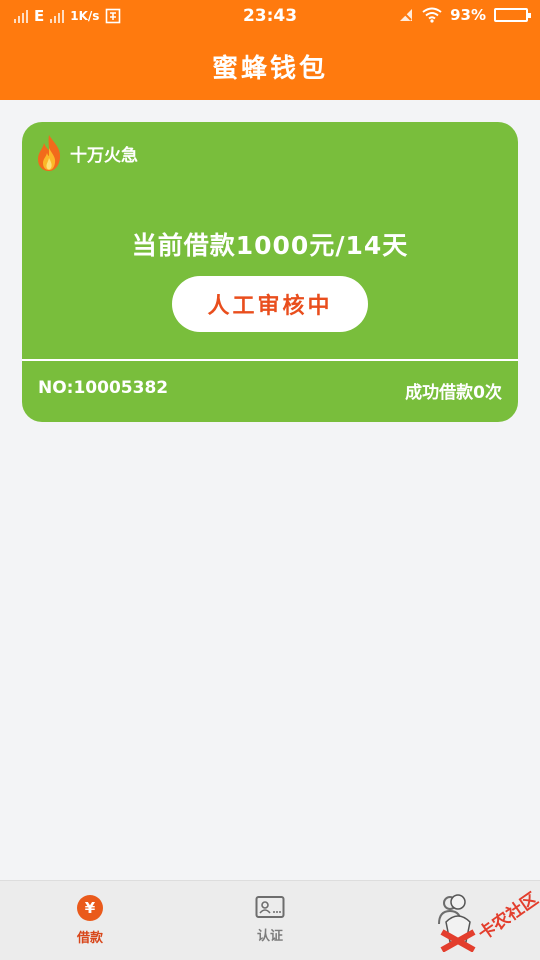  What do you see at coordinates (89, 938) in the screenshot?
I see `tab-loan-label: 借款` at bounding box center [89, 938].